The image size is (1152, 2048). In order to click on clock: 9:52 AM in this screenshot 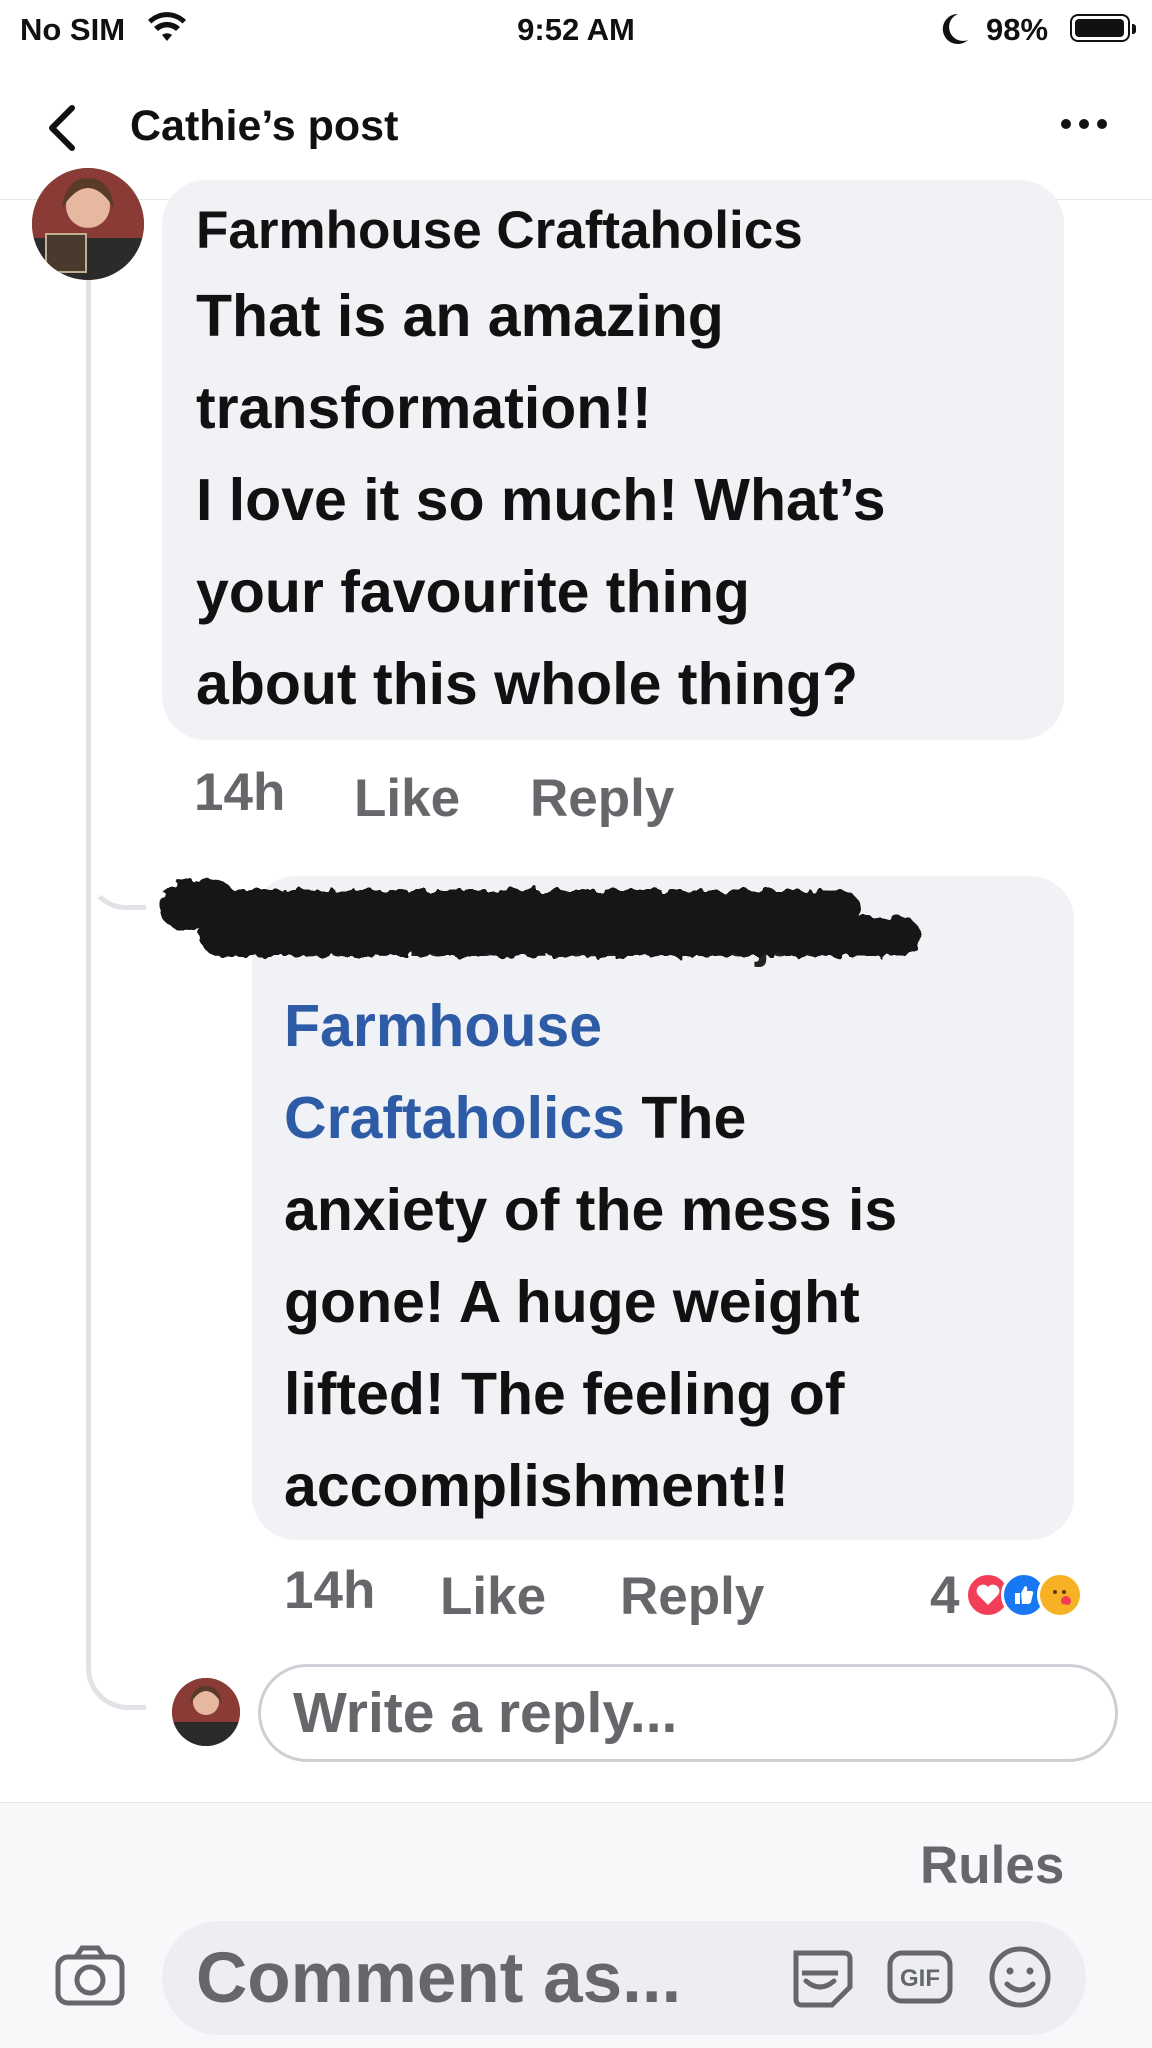, I will do `click(576, 29)`.